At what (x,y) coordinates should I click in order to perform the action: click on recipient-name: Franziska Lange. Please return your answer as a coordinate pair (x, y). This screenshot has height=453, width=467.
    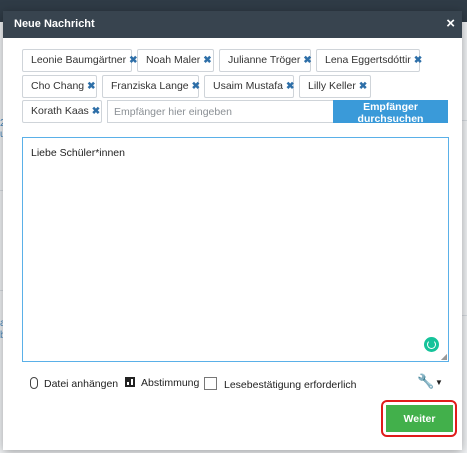
    Looking at the image, I should click on (150, 86).